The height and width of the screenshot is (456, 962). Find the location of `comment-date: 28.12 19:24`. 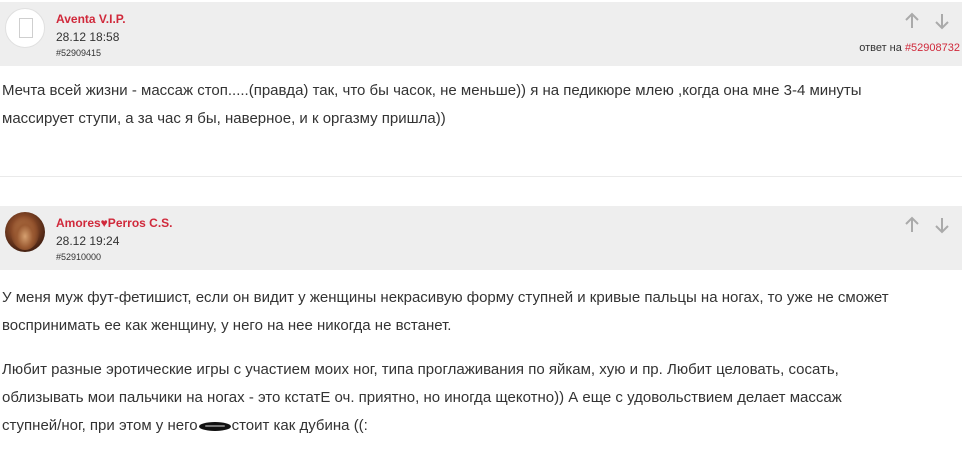

comment-date: 28.12 19:24 is located at coordinates (88, 241).